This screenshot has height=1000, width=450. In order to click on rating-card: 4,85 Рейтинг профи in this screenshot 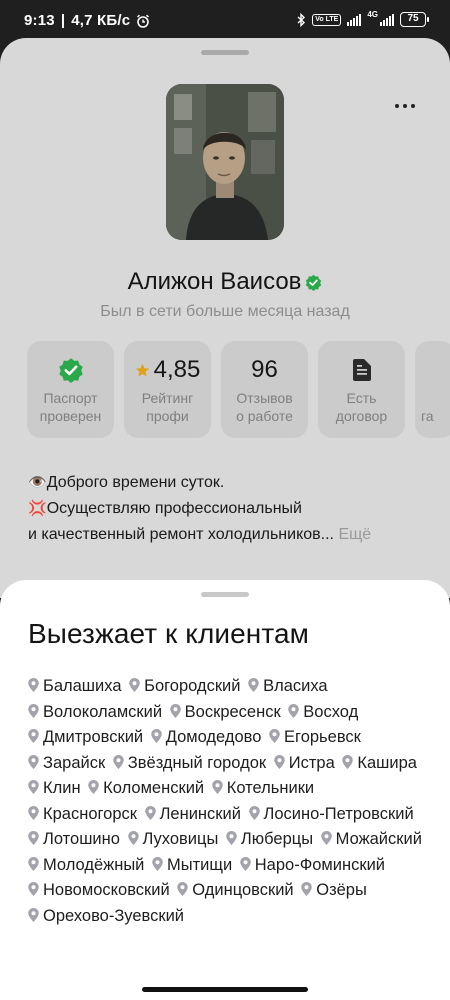, I will do `click(167, 389)`.